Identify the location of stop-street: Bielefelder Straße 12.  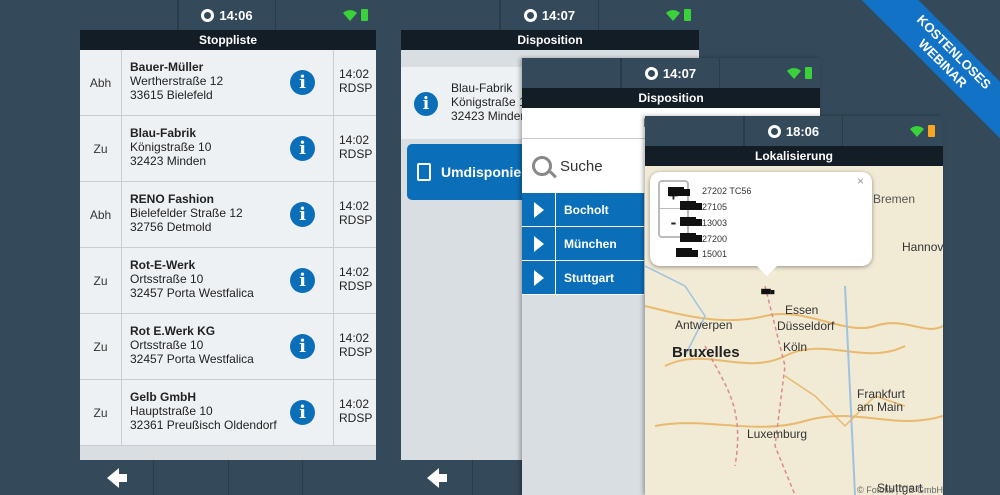
(186, 213).